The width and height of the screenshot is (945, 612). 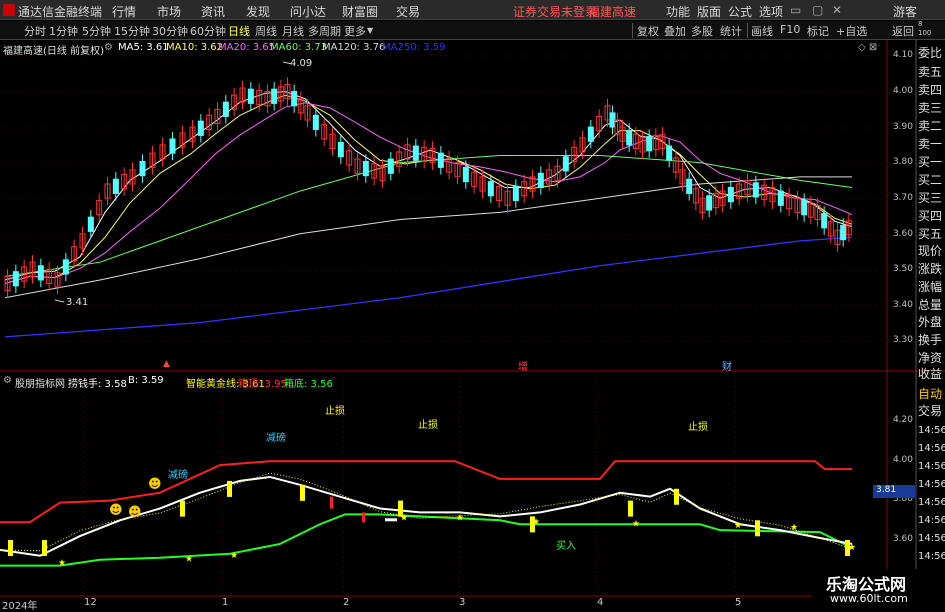 I want to click on page-number: 8, so click(x=920, y=24).